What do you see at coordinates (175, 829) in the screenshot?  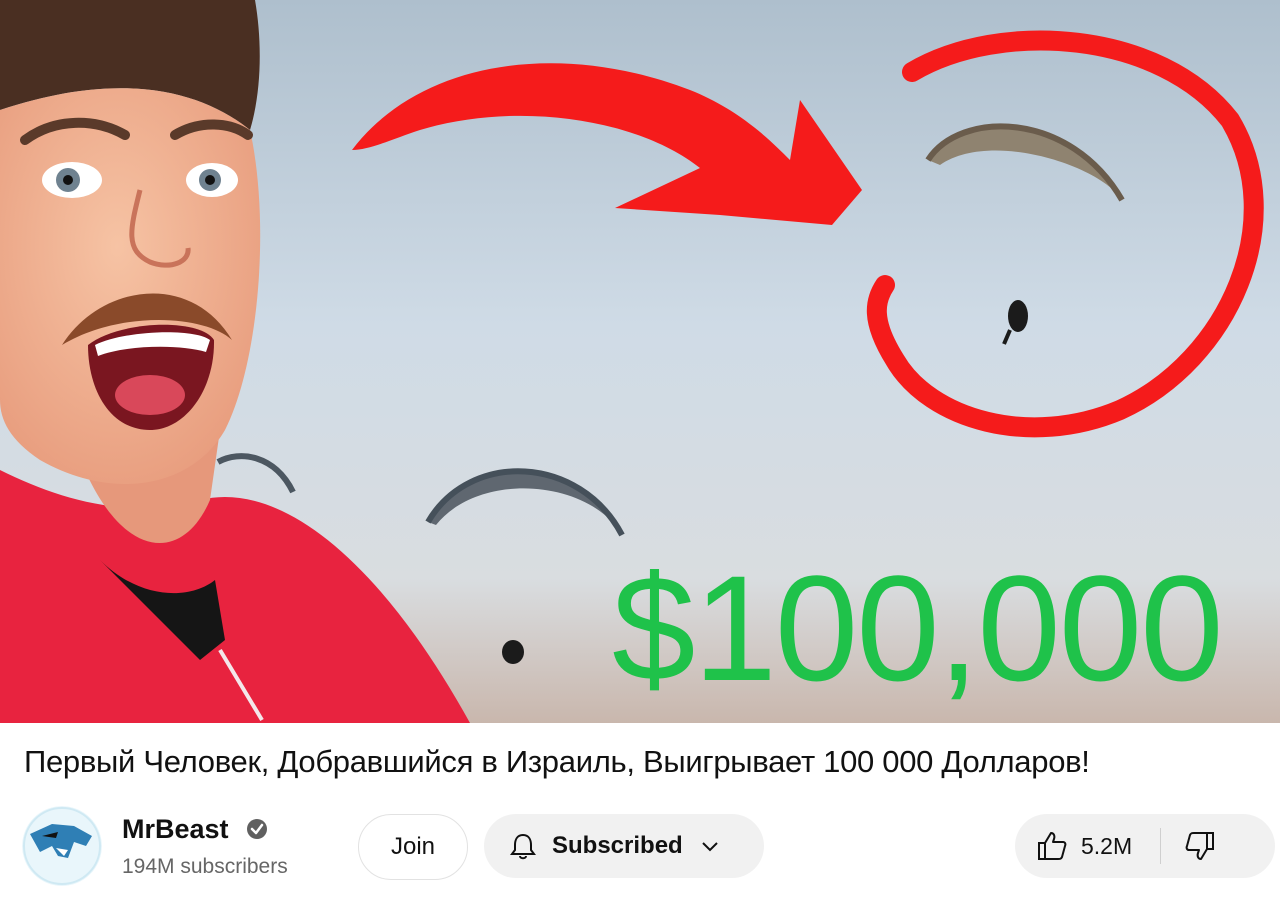 I see `channel-name: MrBeast` at bounding box center [175, 829].